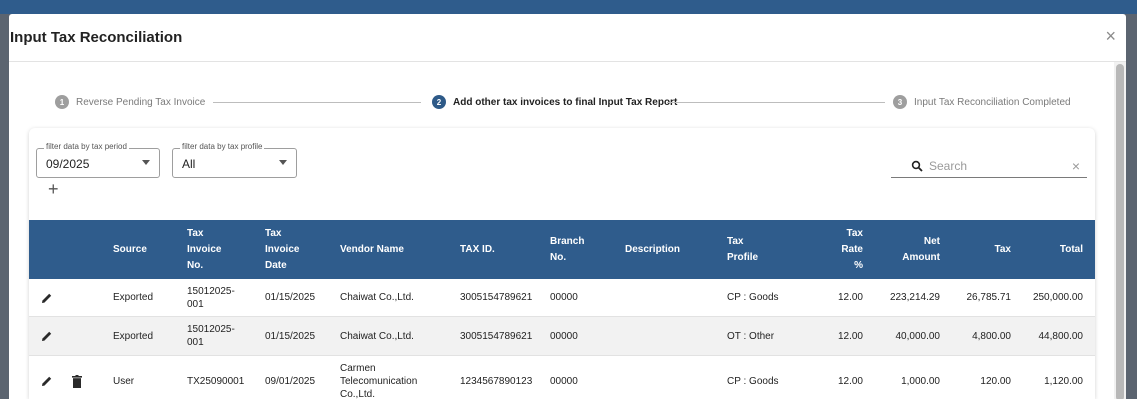 This screenshot has height=399, width=1137. I want to click on cell-profile: OT : Other, so click(751, 336).